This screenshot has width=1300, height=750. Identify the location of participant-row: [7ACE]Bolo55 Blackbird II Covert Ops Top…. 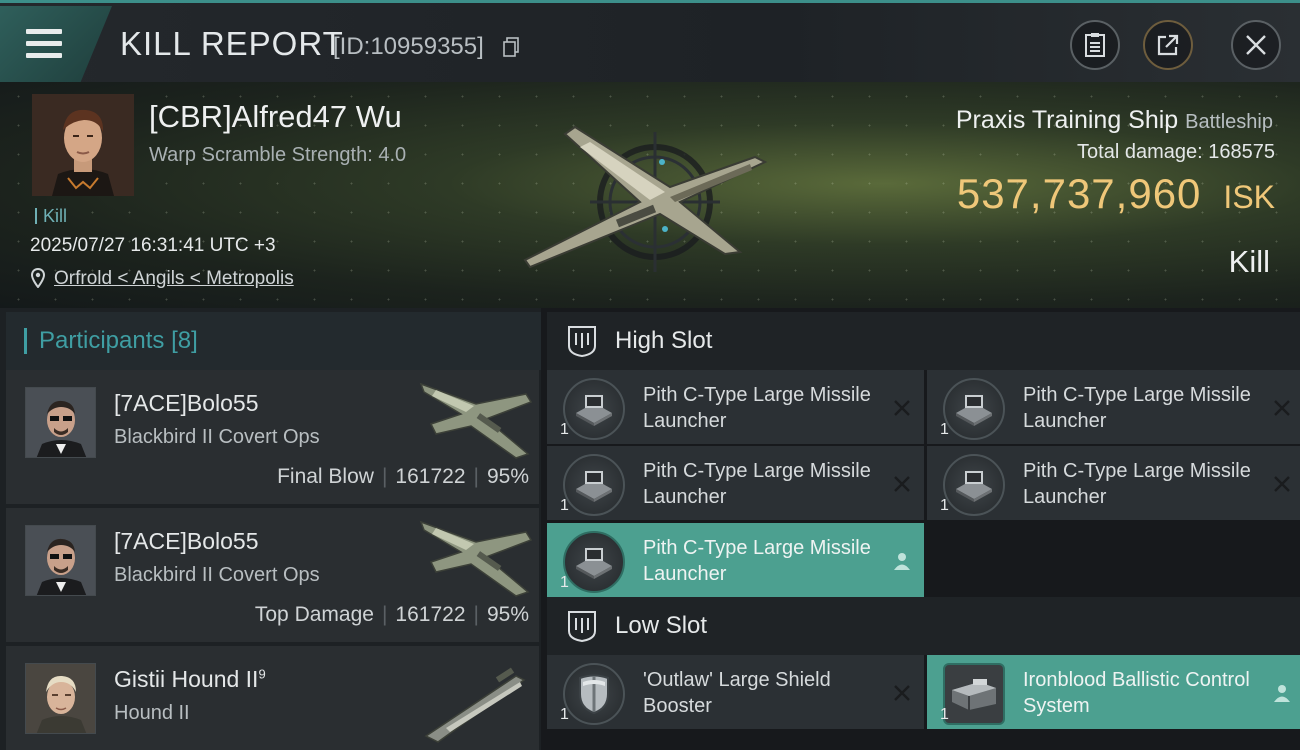
(272, 575).